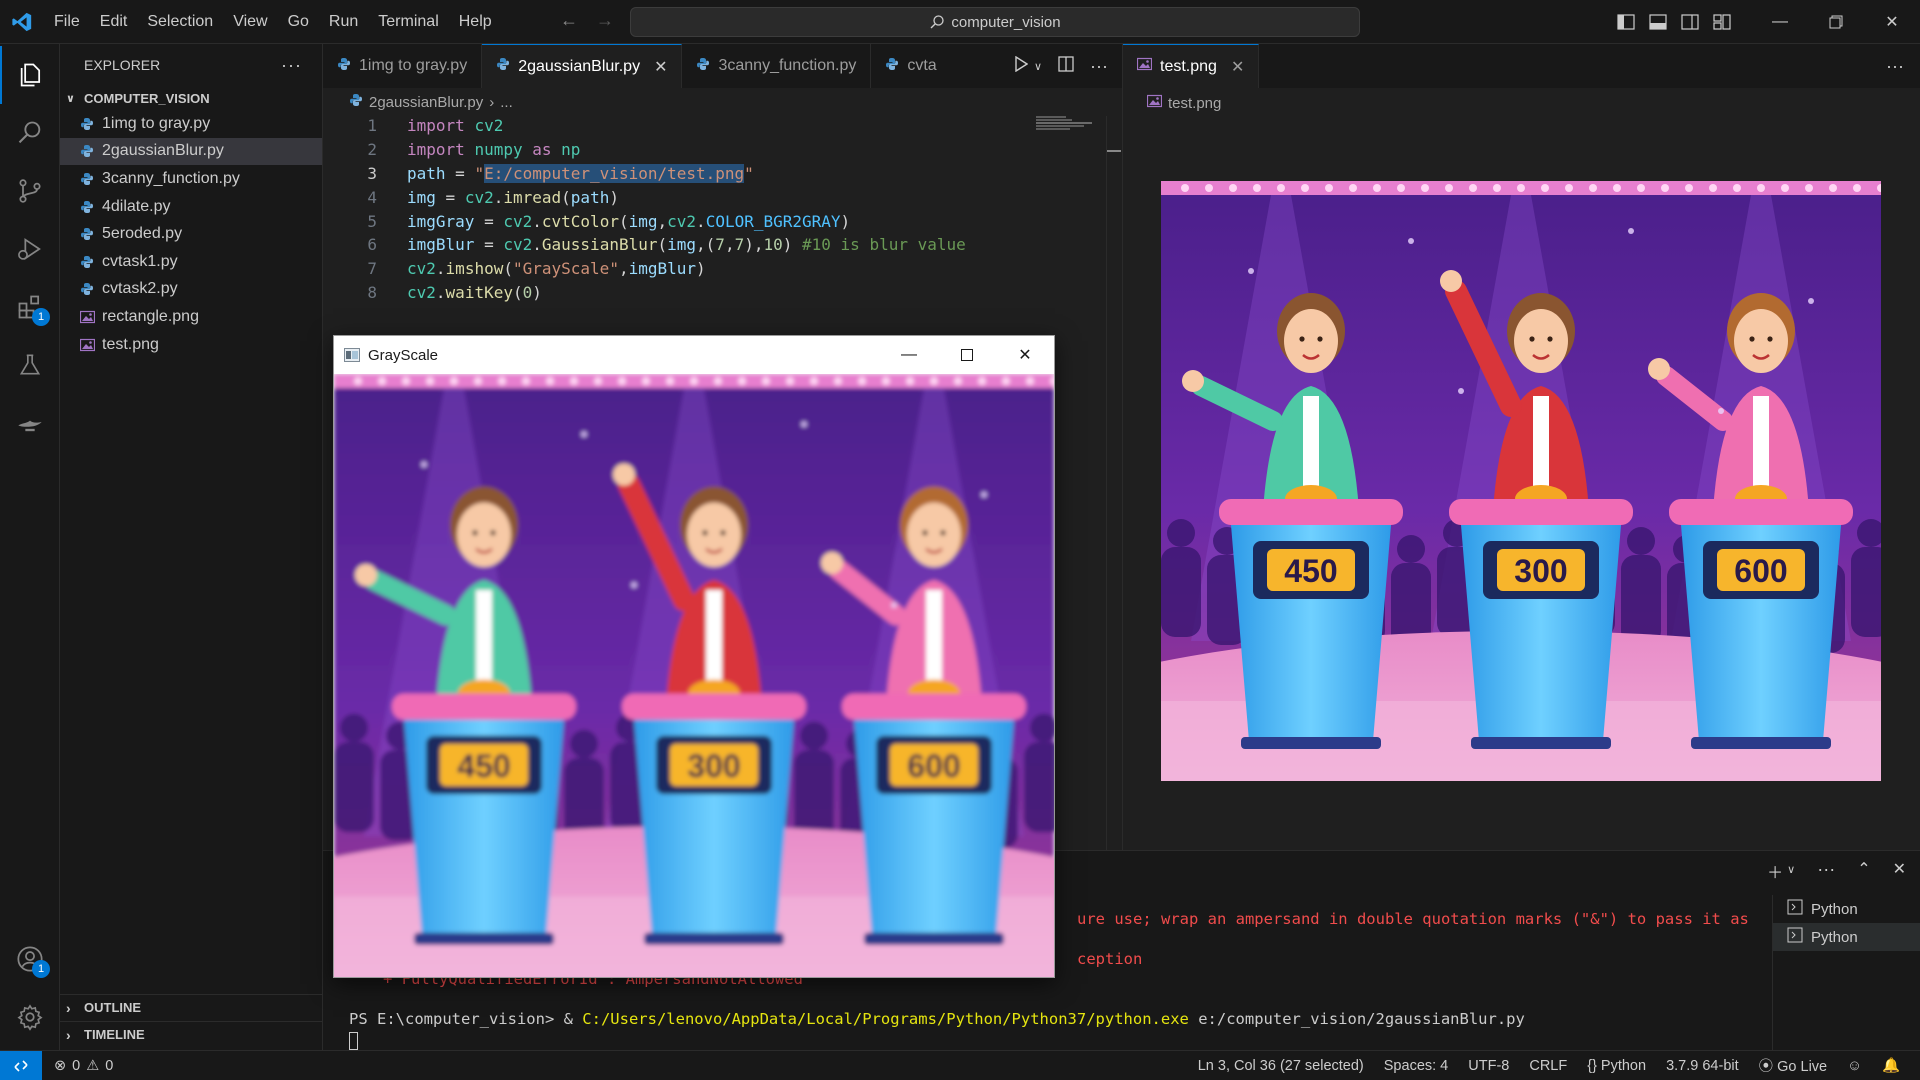 The width and height of the screenshot is (1920, 1080). Describe the element at coordinates (1281, 1066) in the screenshot. I see `cursor-position: Ln 3, Col 36 (27 selected)` at that location.